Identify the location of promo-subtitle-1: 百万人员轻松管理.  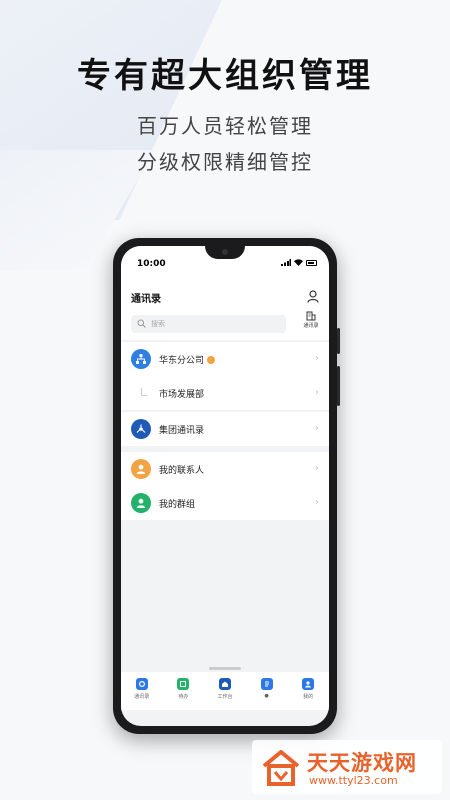
(225, 126).